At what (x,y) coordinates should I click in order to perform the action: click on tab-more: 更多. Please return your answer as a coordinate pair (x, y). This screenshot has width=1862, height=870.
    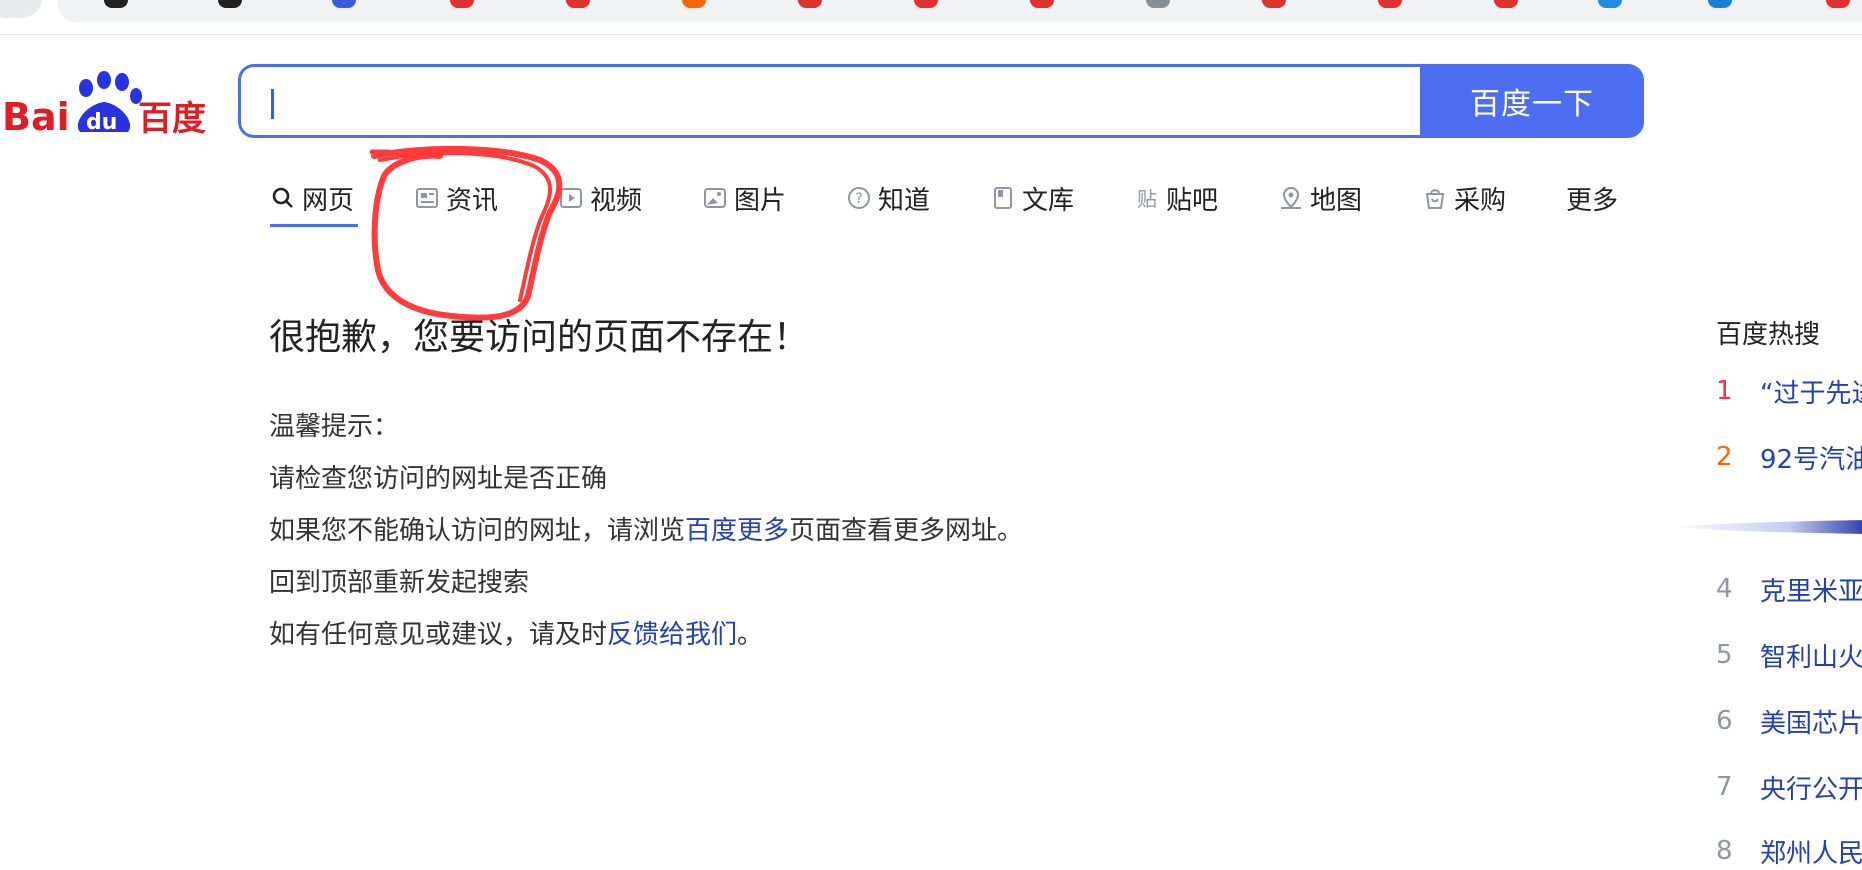
    Looking at the image, I should click on (1592, 198).